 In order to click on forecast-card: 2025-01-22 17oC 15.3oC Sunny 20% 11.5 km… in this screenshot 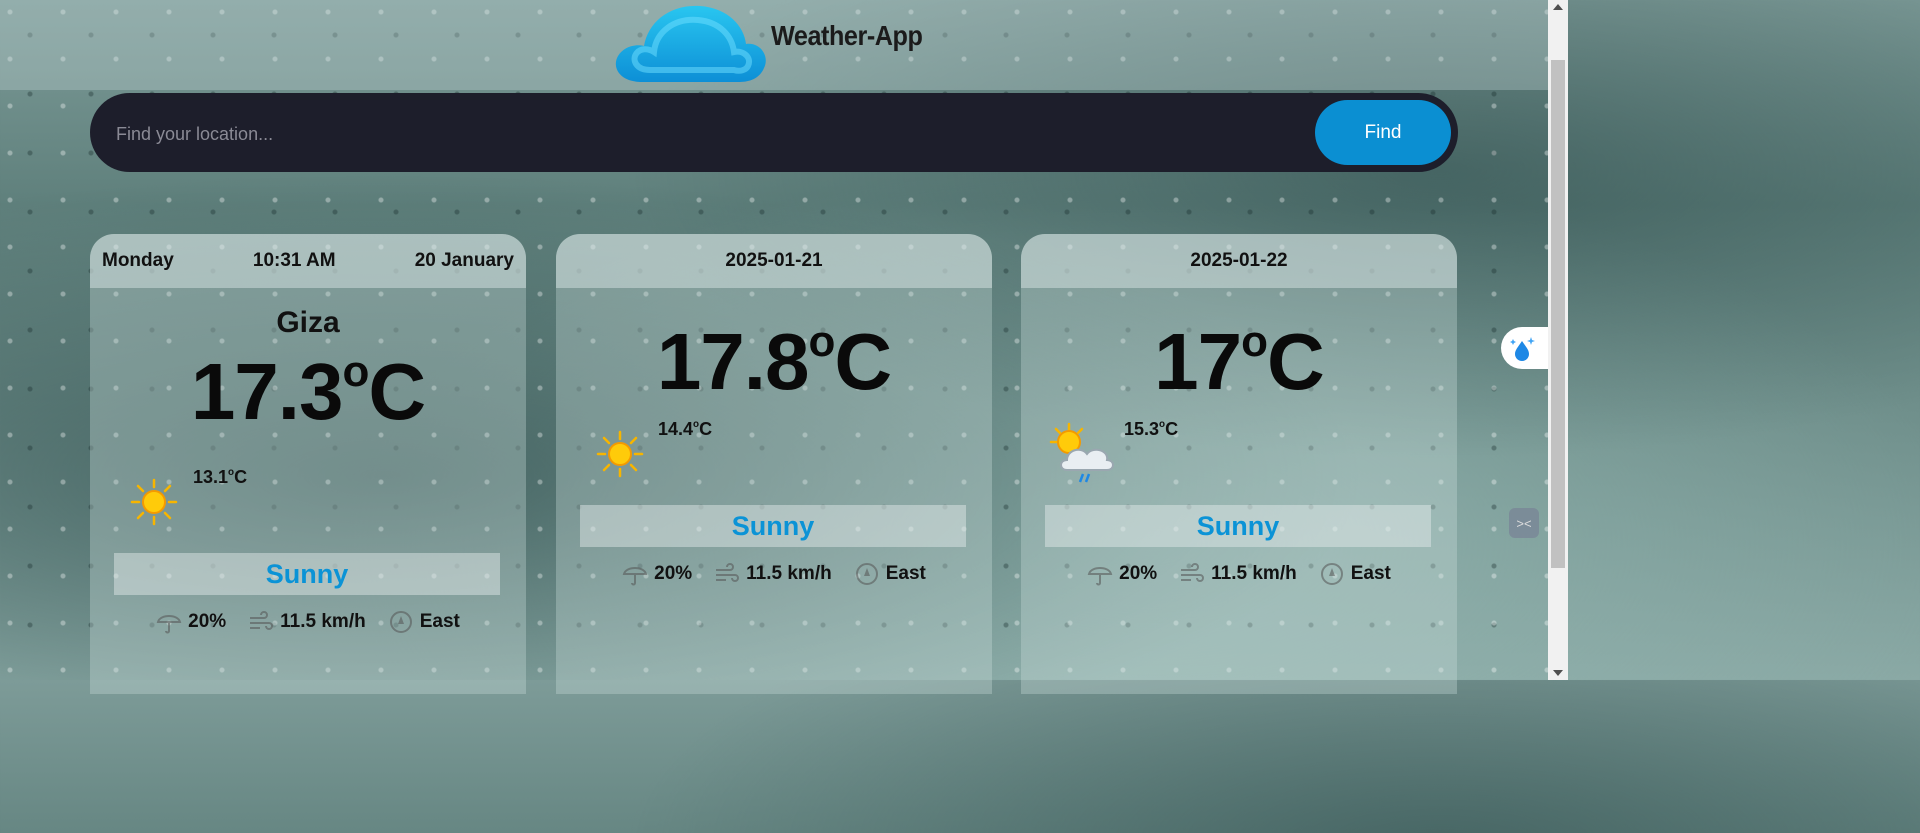, I will do `click(1239, 464)`.